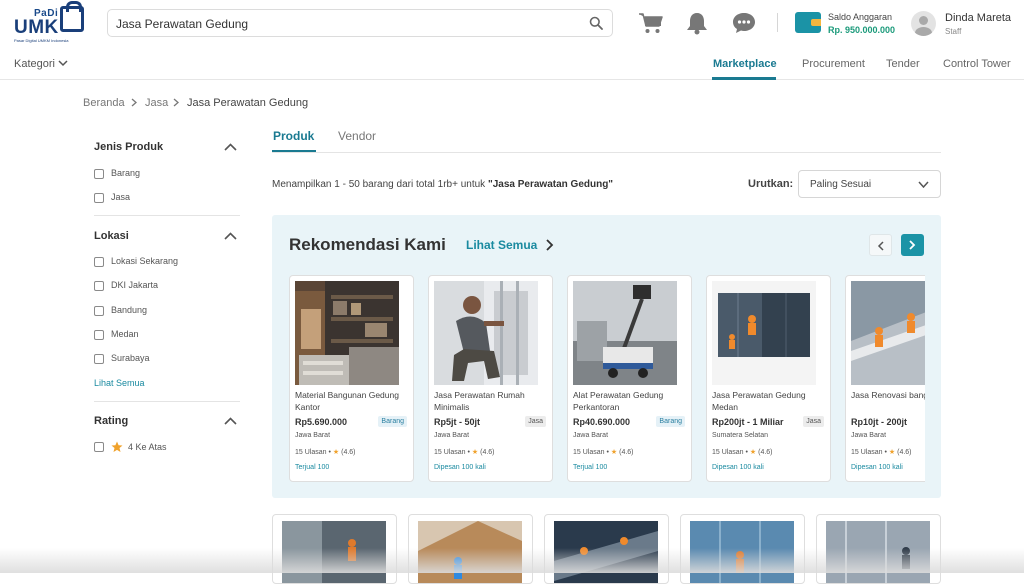 Image resolution: width=1024 pixels, height=584 pixels. I want to click on active-tab-indicator, so click(294, 151).